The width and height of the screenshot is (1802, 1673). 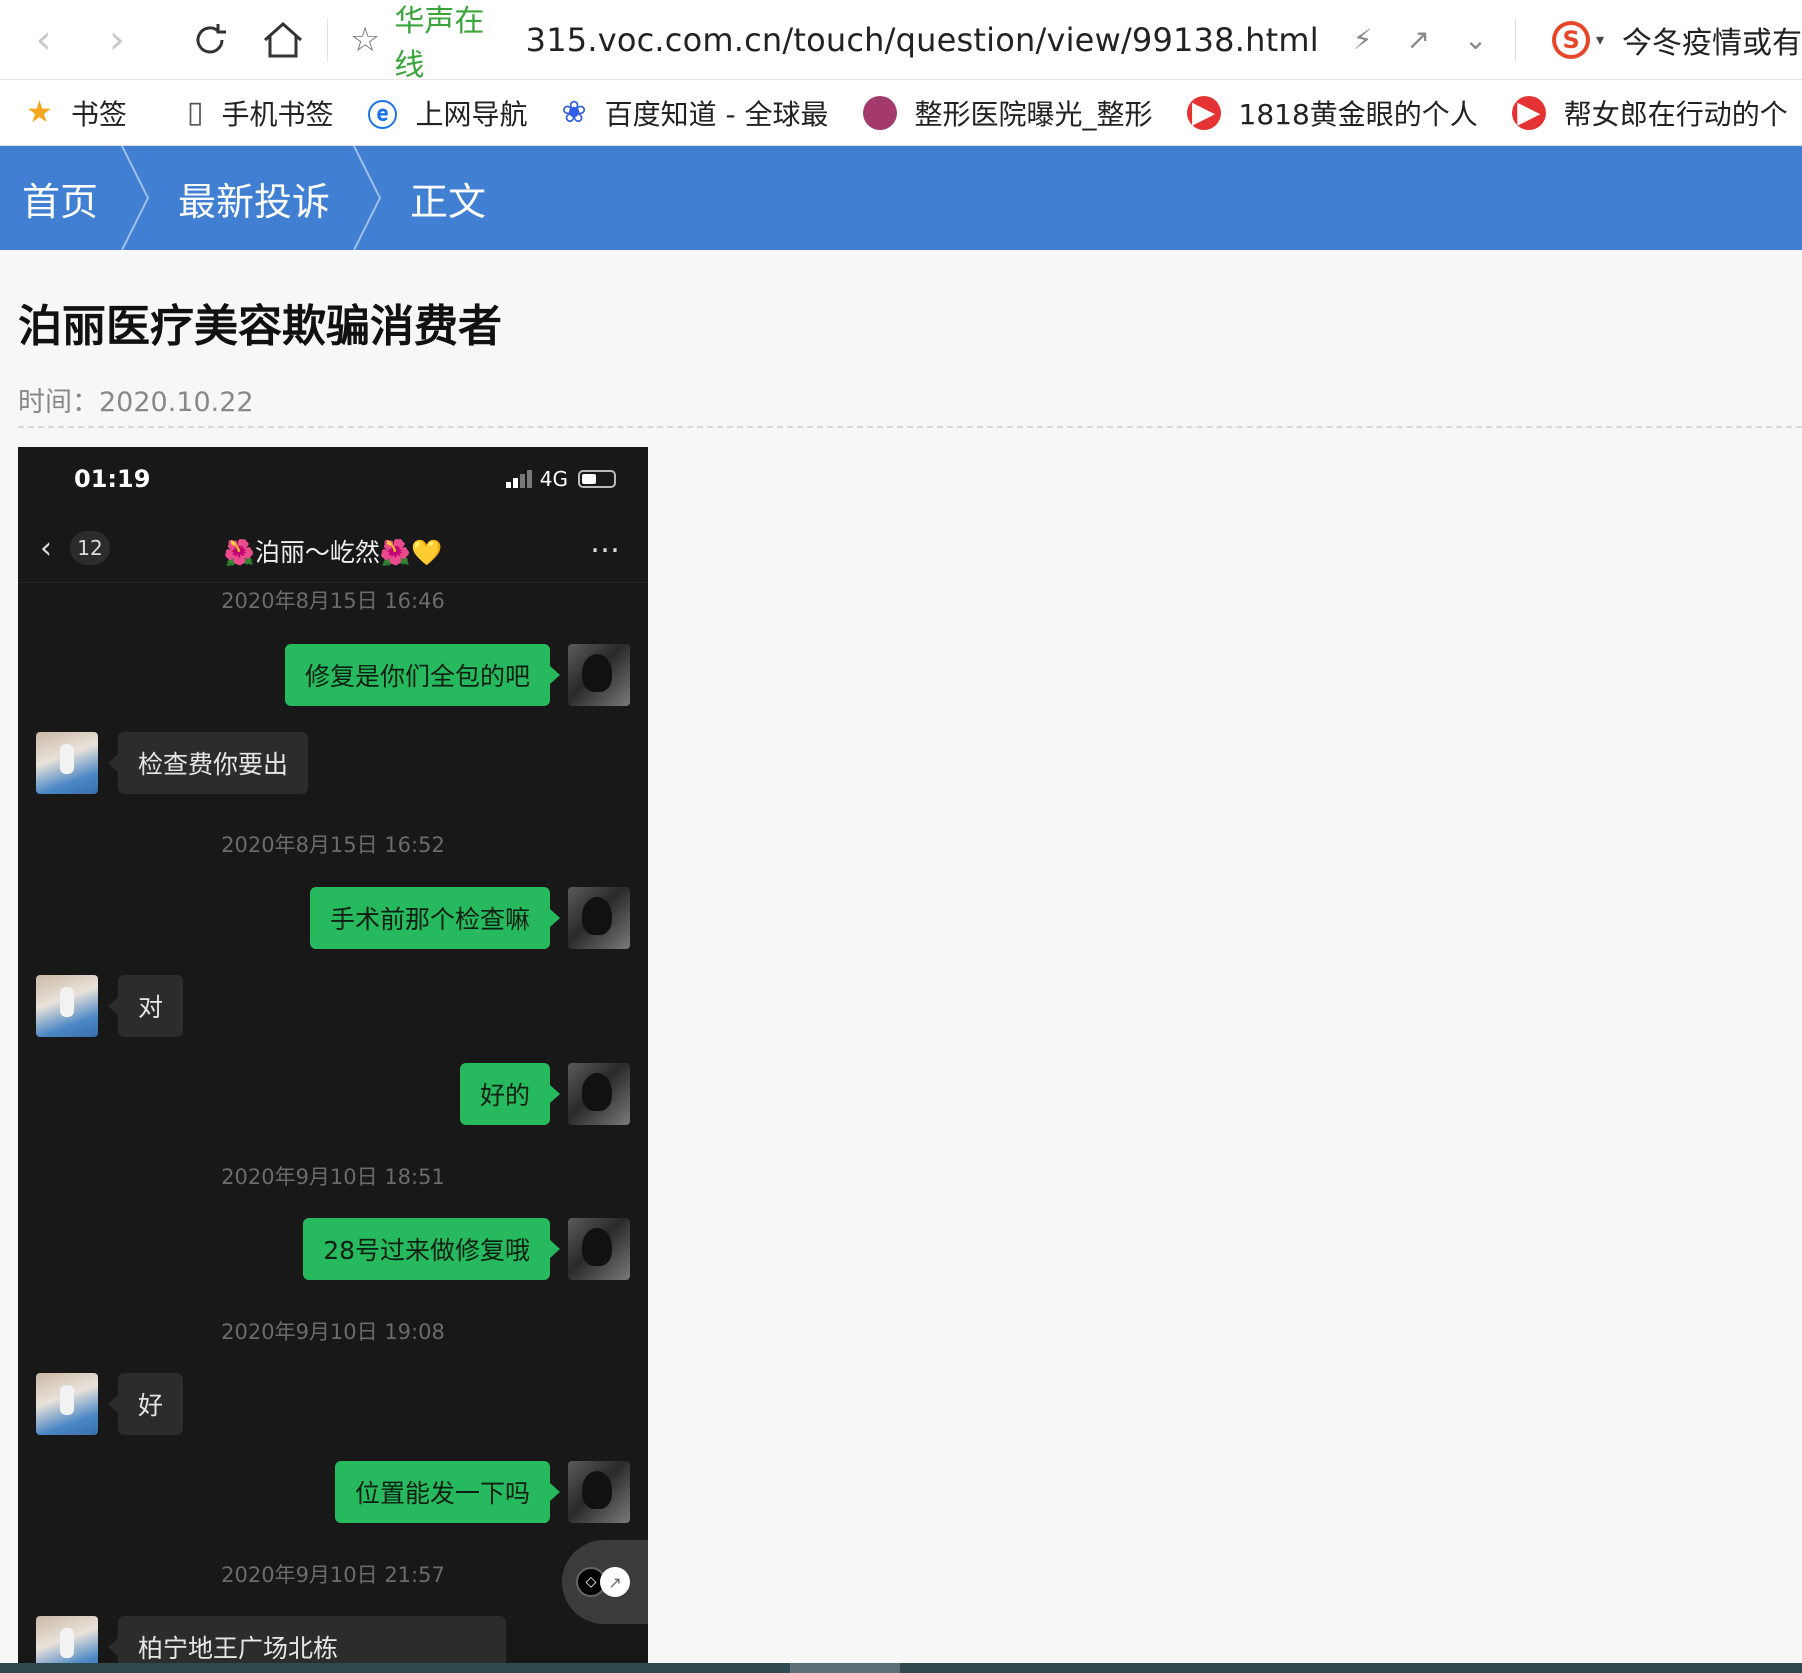 I want to click on phone-network: 4G, so click(x=560, y=479).